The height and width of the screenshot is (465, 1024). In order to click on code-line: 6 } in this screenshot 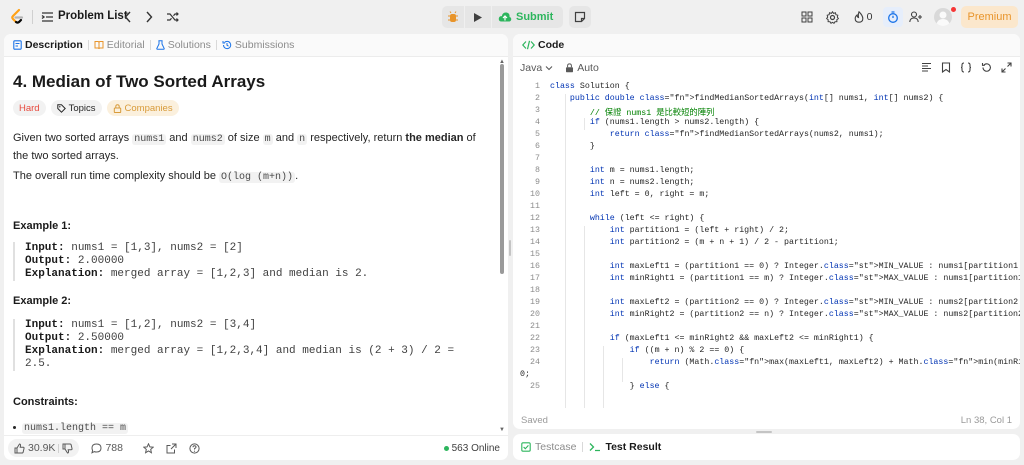, I will do `click(766, 148)`.